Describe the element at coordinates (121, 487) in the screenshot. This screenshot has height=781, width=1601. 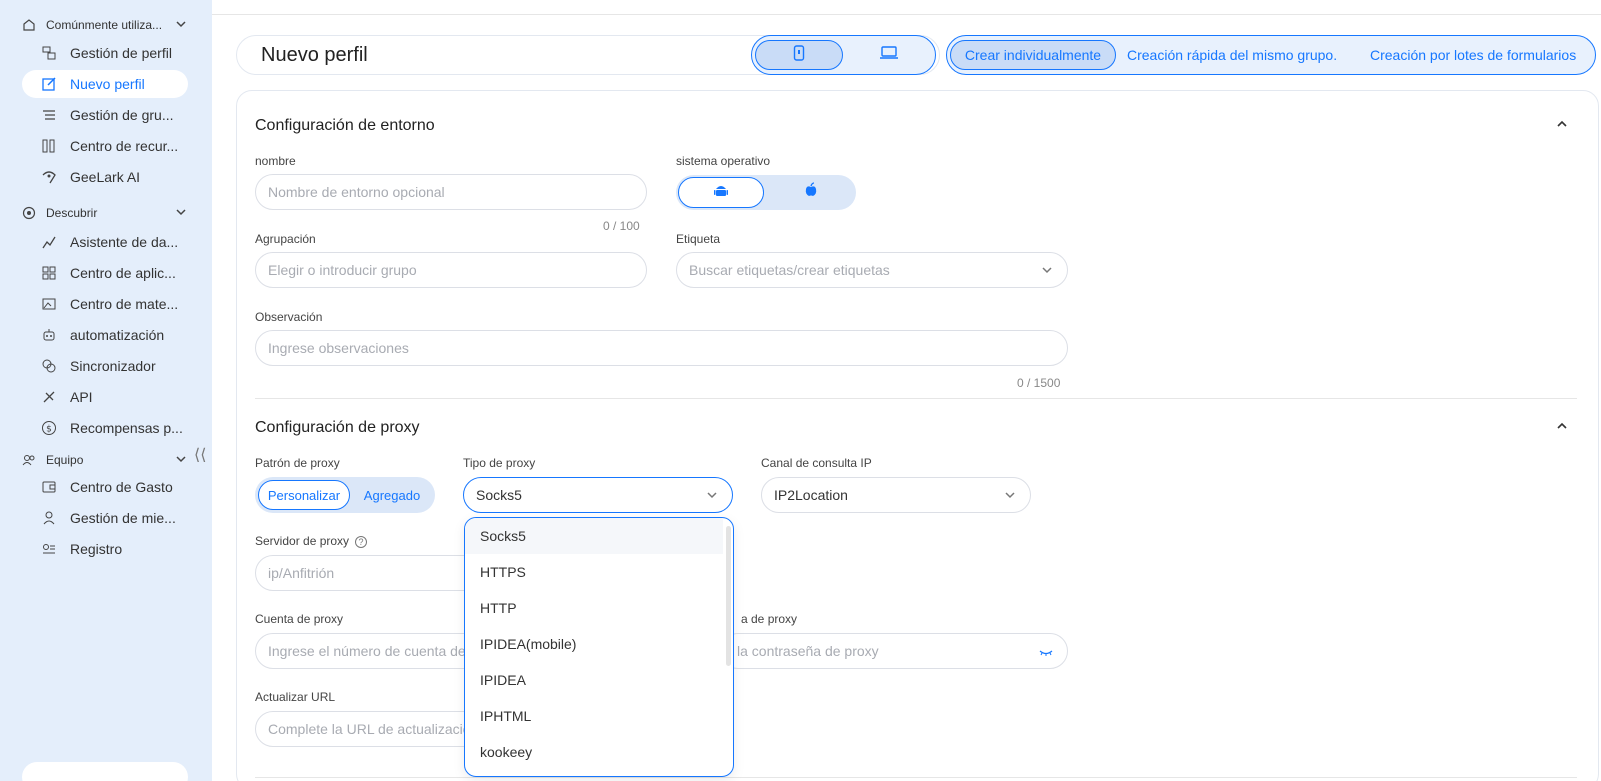
I see `sidebar-item-label: Centro de Gasto` at that location.